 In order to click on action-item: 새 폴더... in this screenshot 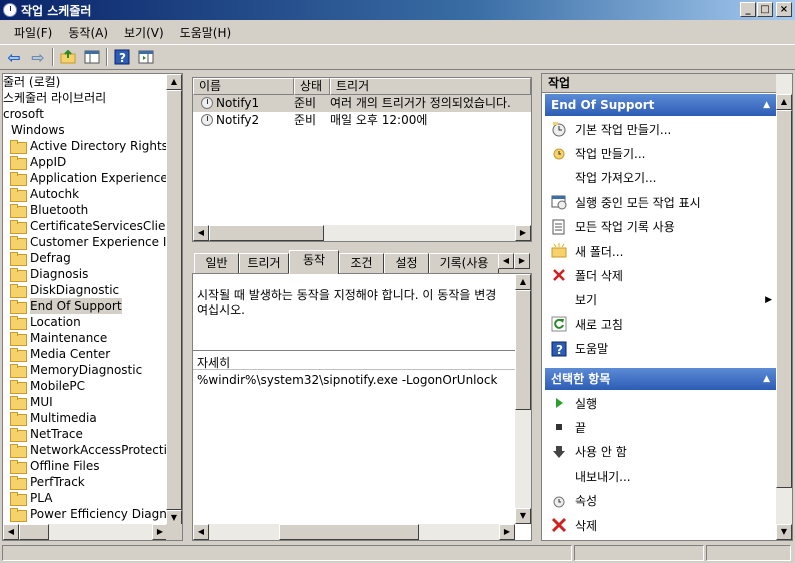, I will do `click(661, 251)`.